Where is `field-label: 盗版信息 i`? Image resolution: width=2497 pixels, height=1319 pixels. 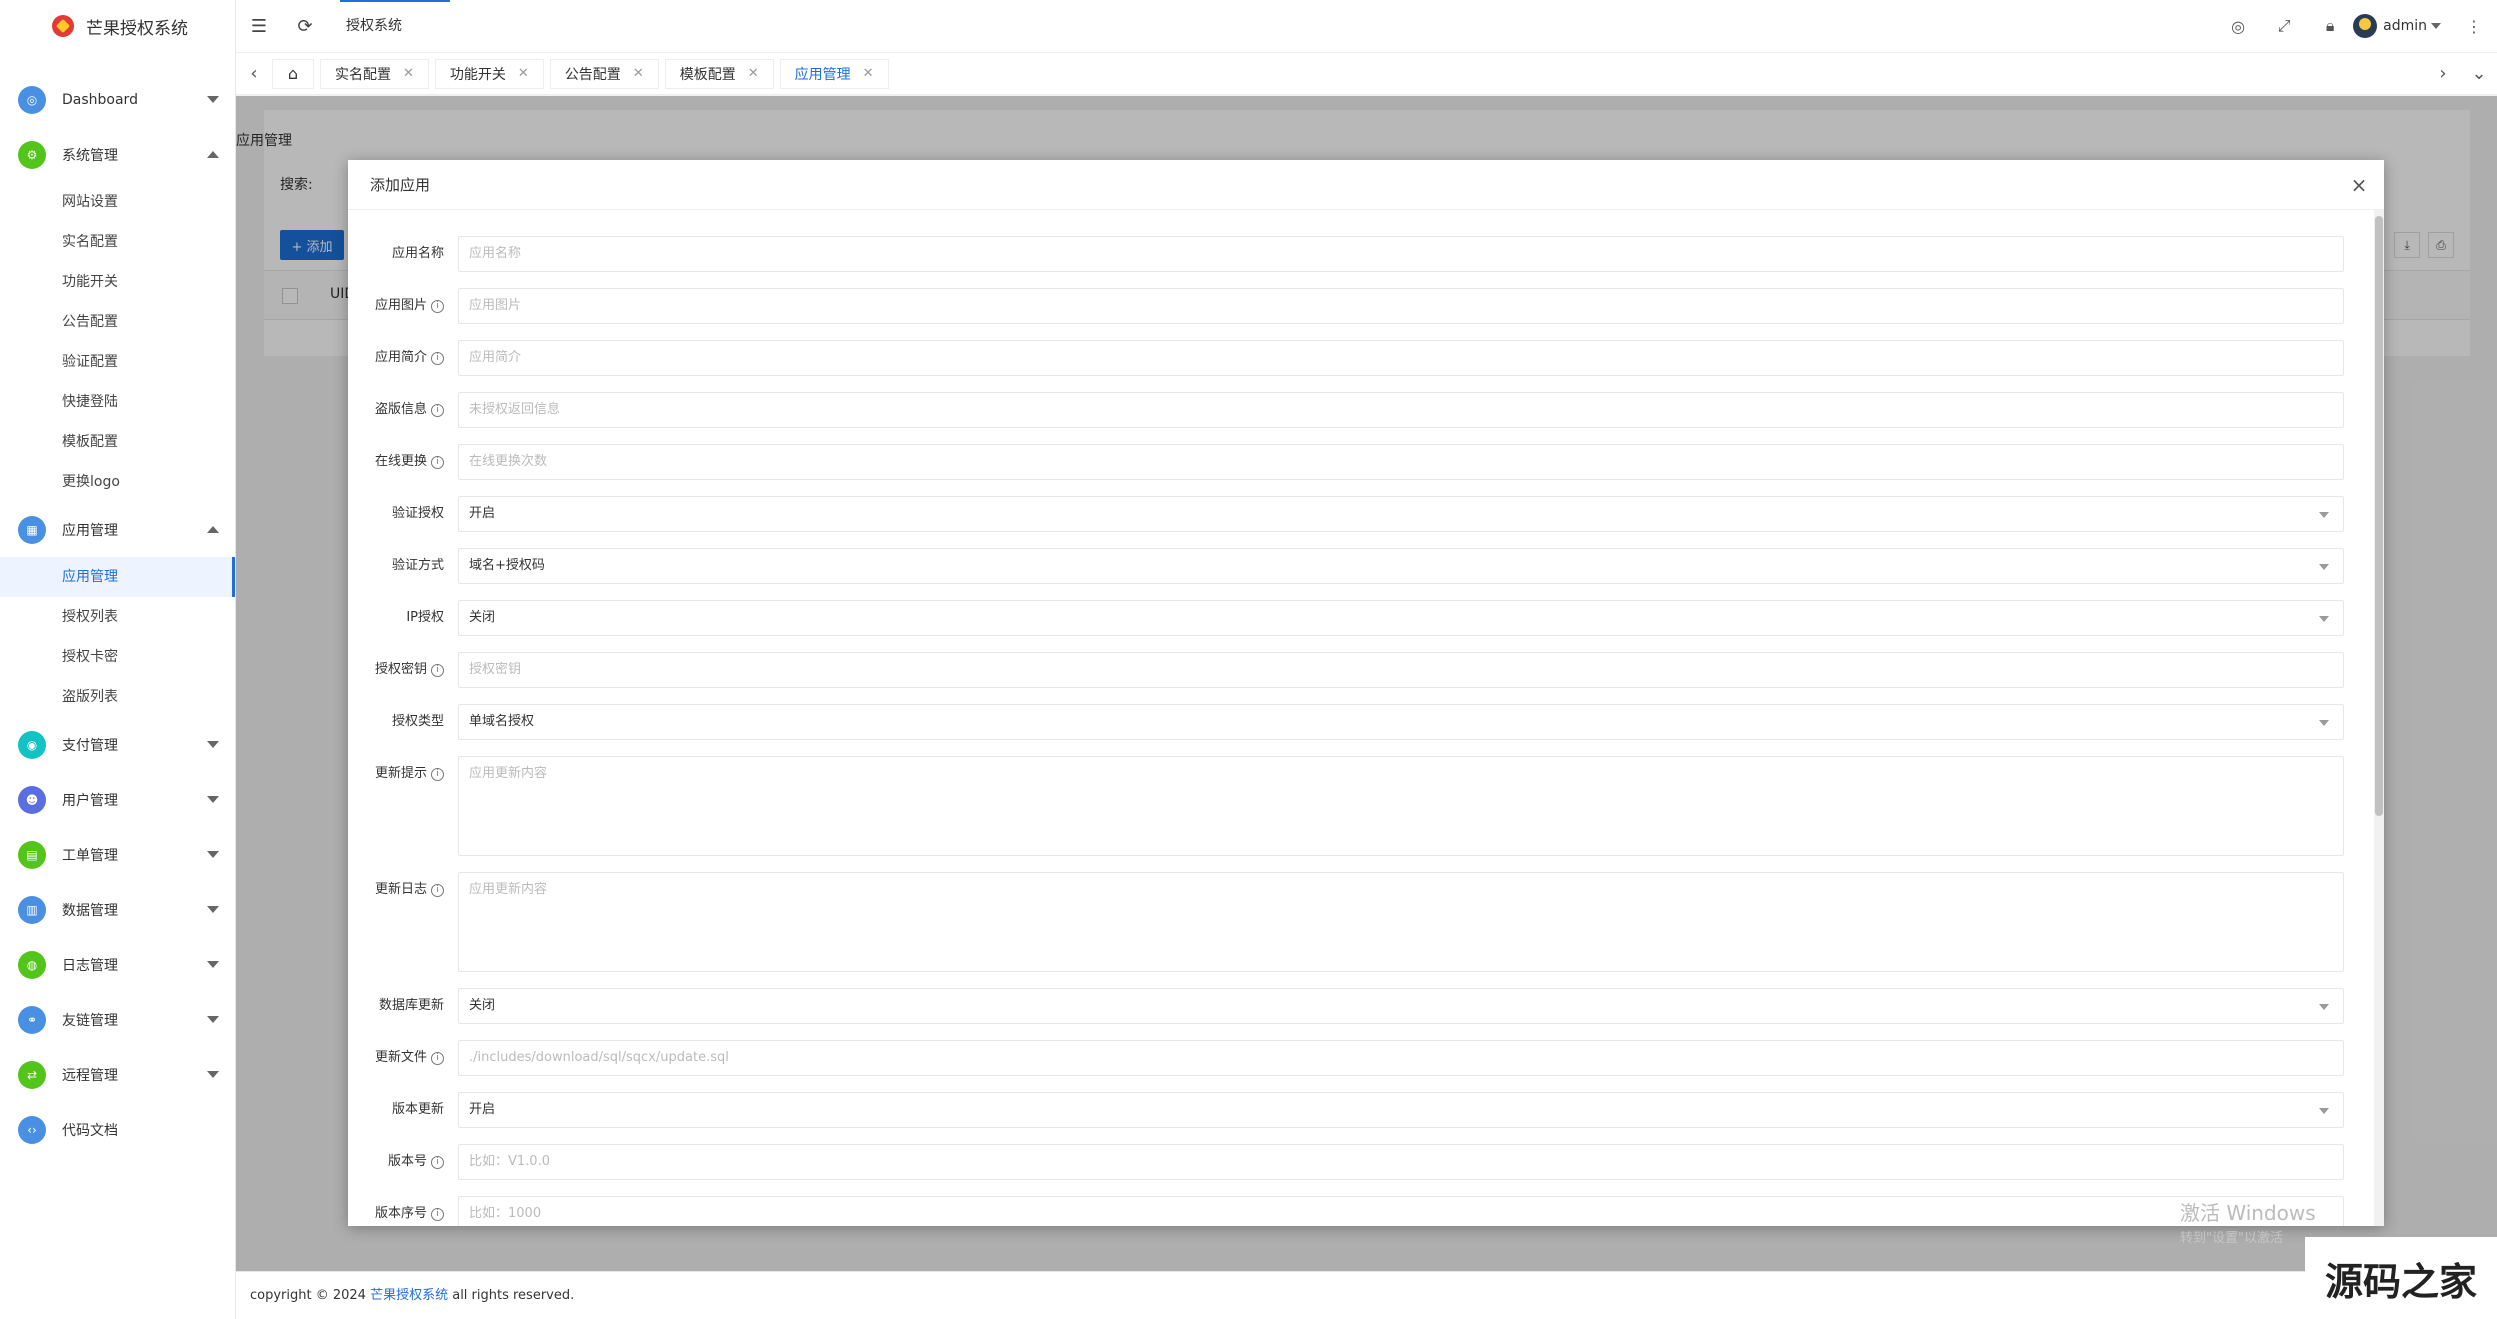
field-label: 盗版信息 i is located at coordinates (403, 410).